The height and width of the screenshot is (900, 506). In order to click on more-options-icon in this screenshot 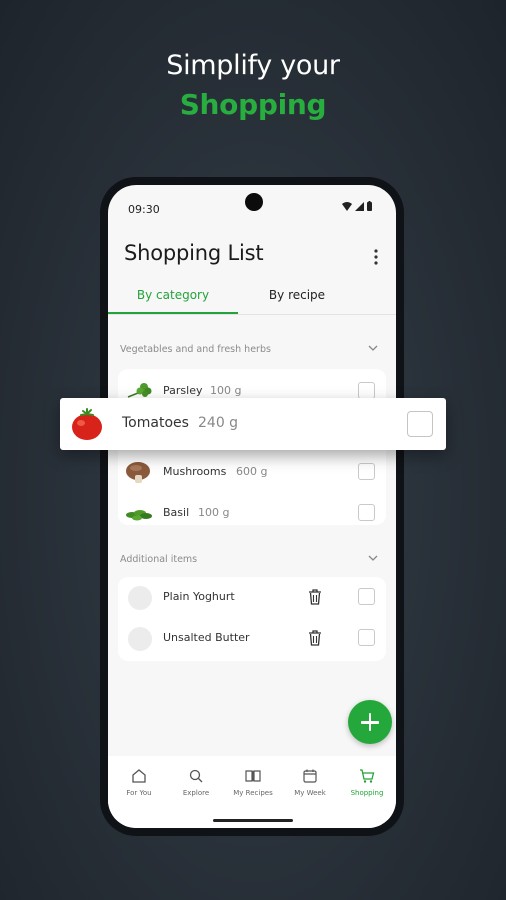, I will do `click(376, 257)`.